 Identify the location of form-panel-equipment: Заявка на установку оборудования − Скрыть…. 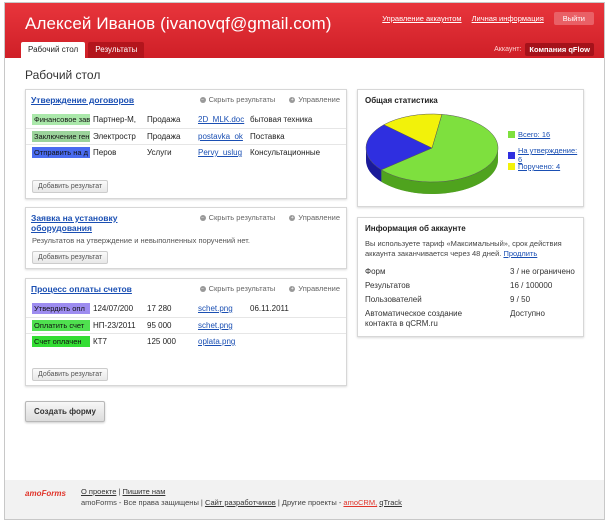
(186, 238).